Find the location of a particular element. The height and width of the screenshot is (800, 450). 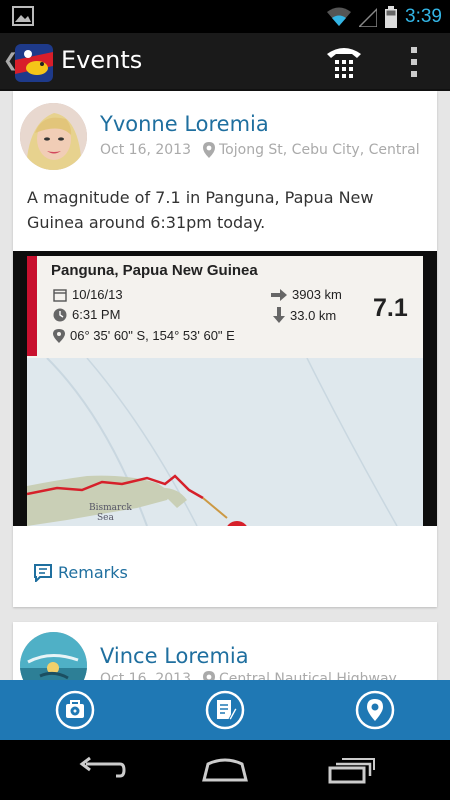

calendar-icon is located at coordinates (60, 295).